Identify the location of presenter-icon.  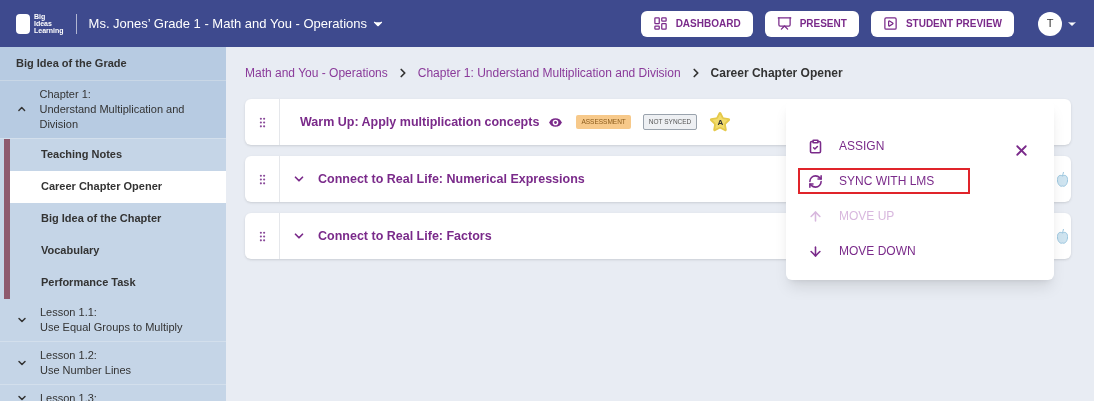
(784, 23).